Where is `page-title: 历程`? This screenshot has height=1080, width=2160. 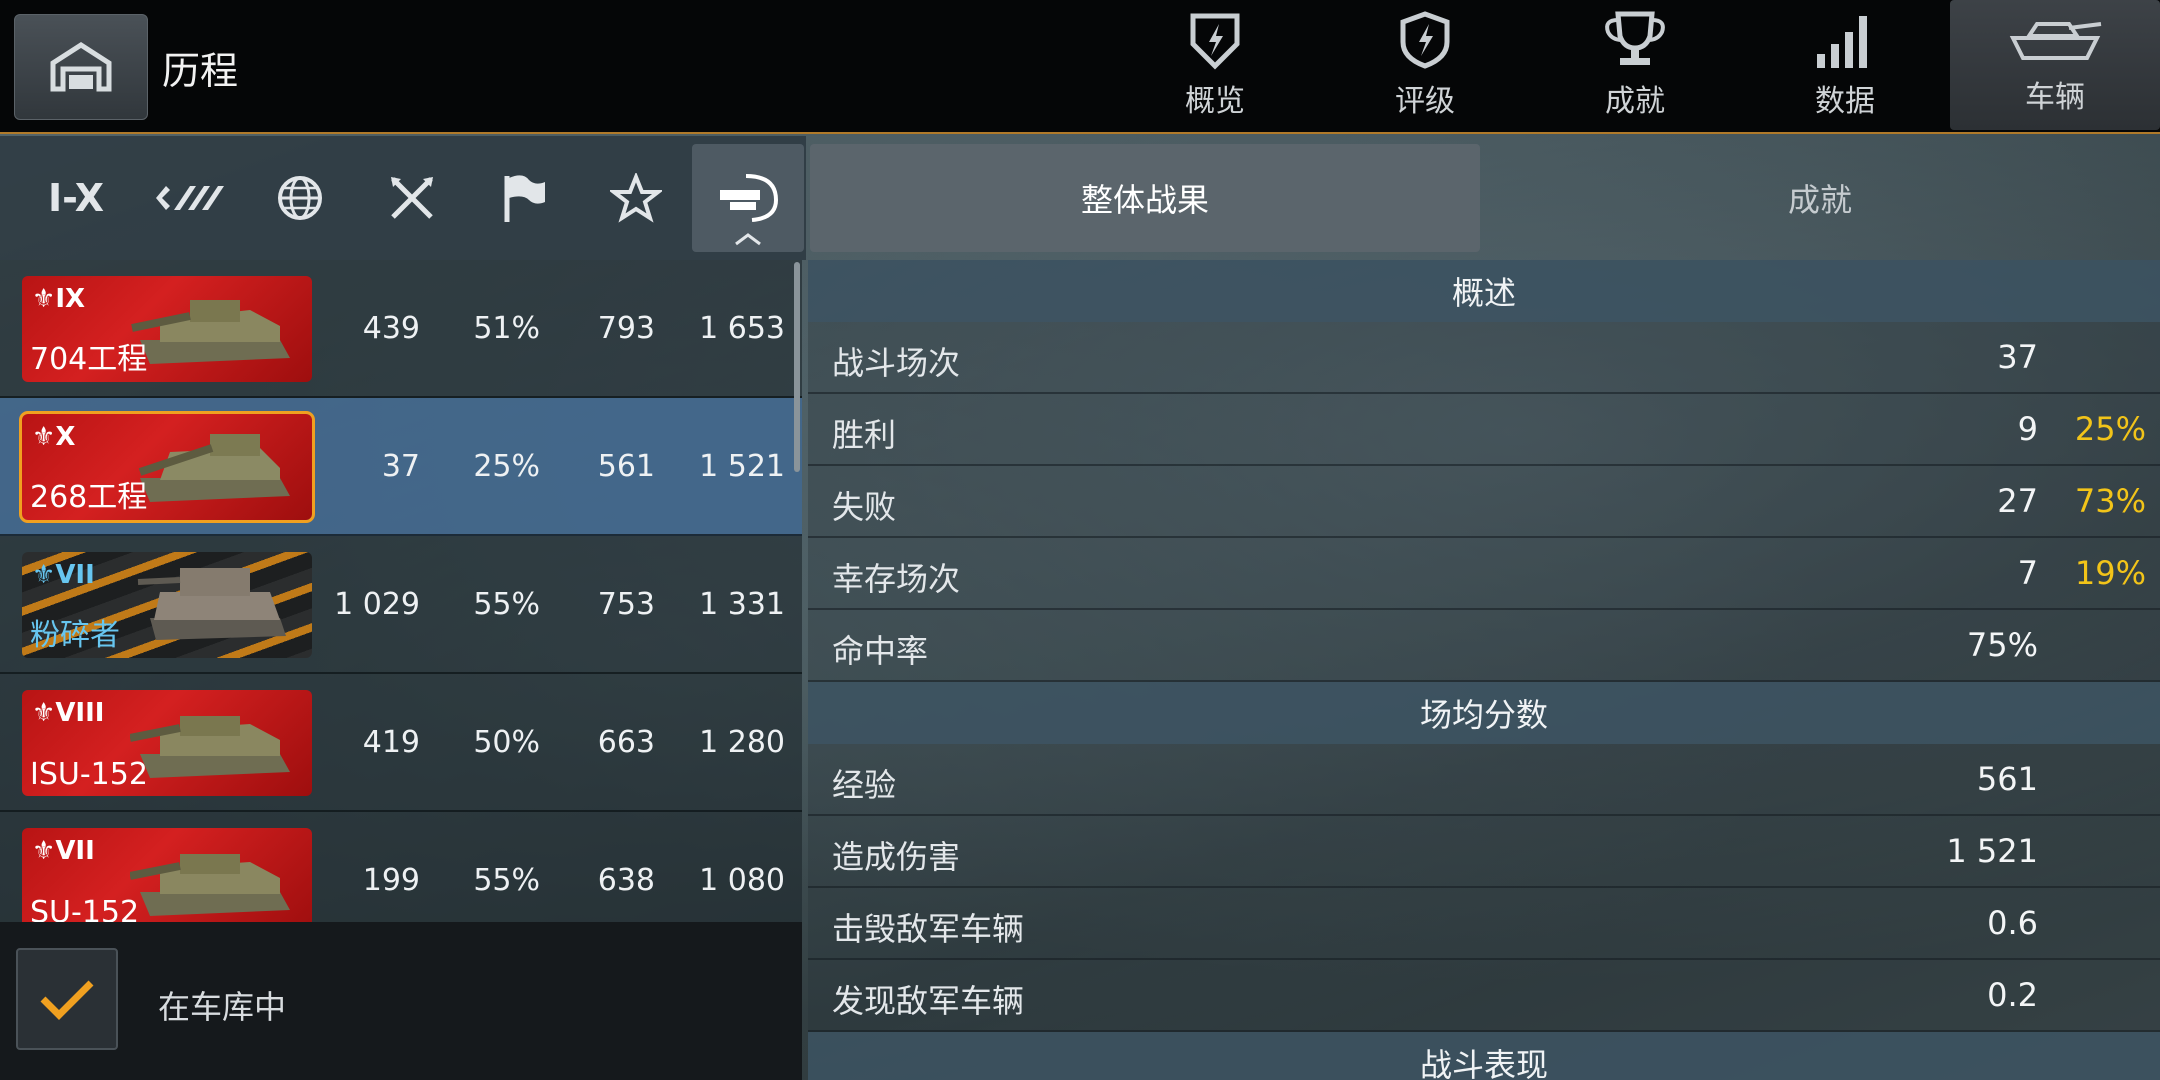 page-title: 历程 is located at coordinates (200, 71).